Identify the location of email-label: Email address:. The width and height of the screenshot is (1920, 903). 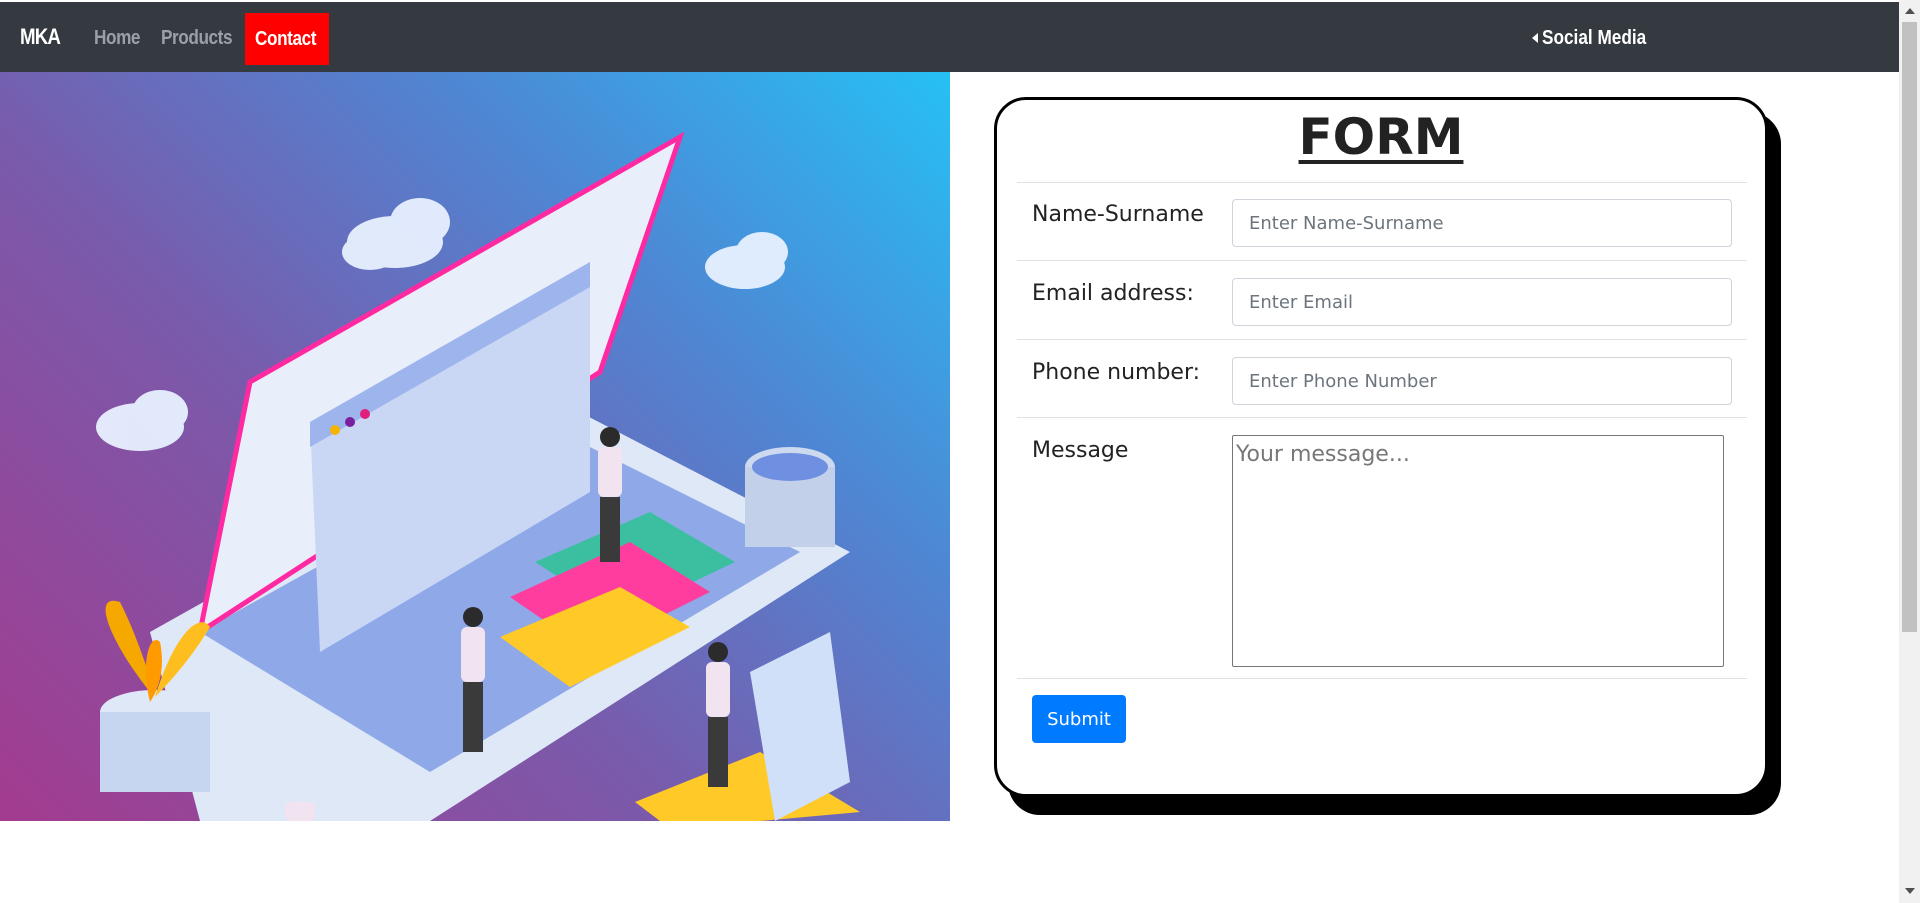
(1113, 293).